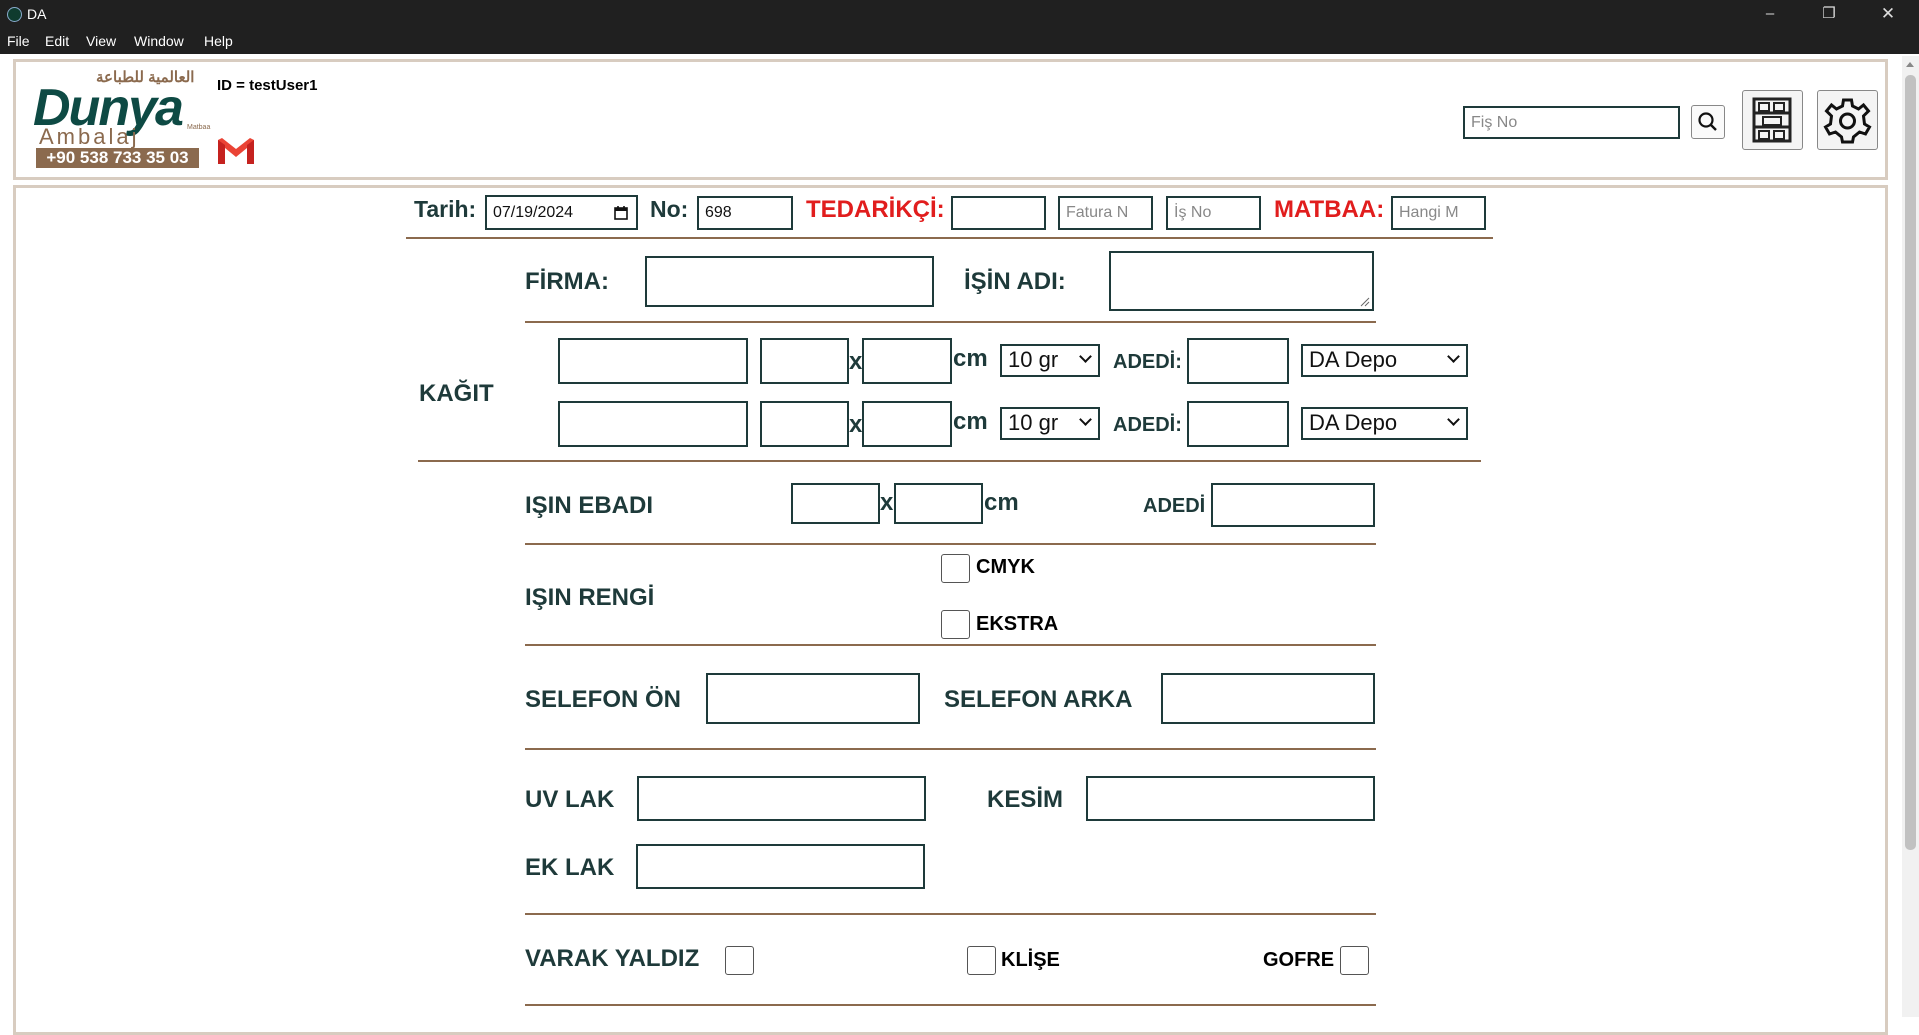 Image resolution: width=1919 pixels, height=1035 pixels. Describe the element at coordinates (1238, 361) in the screenshot. I see `kagit-1-adedi-input` at that location.